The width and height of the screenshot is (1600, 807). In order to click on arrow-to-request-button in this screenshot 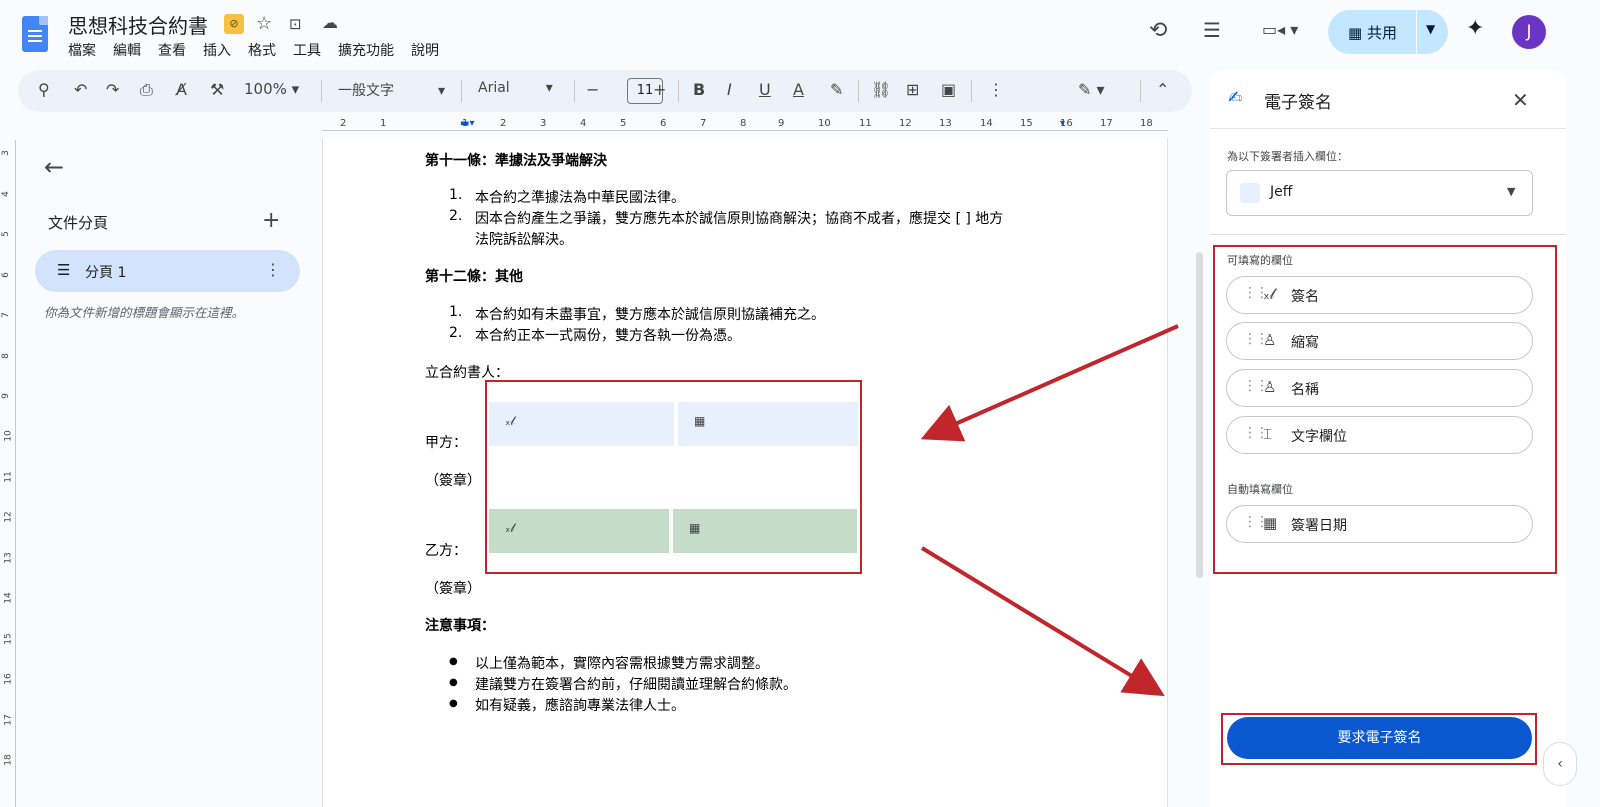, I will do `click(1042, 621)`.